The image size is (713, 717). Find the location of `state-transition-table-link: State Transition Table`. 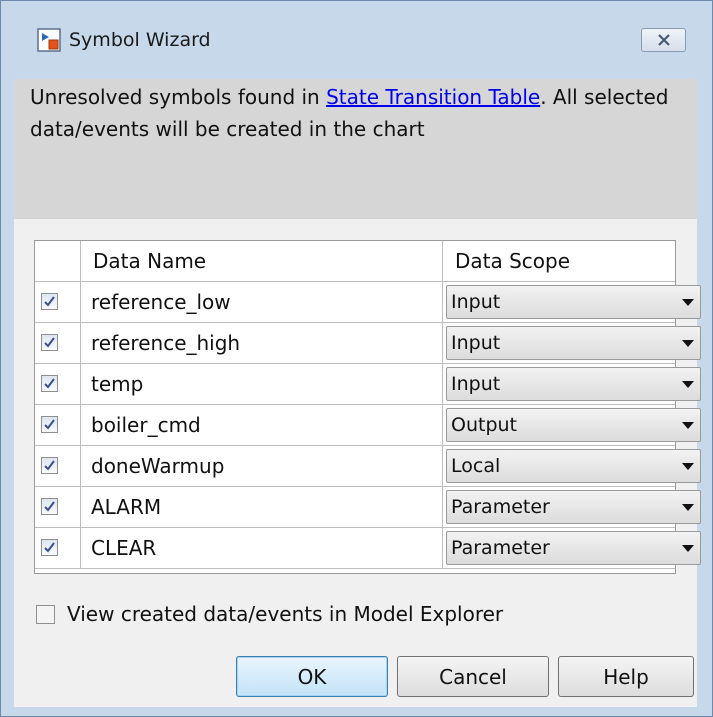

state-transition-table-link: State Transition Table is located at coordinates (433, 97).